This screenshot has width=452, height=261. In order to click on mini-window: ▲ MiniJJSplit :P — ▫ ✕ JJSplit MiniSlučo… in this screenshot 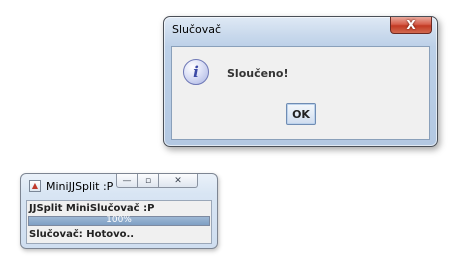, I will do `click(119, 211)`.